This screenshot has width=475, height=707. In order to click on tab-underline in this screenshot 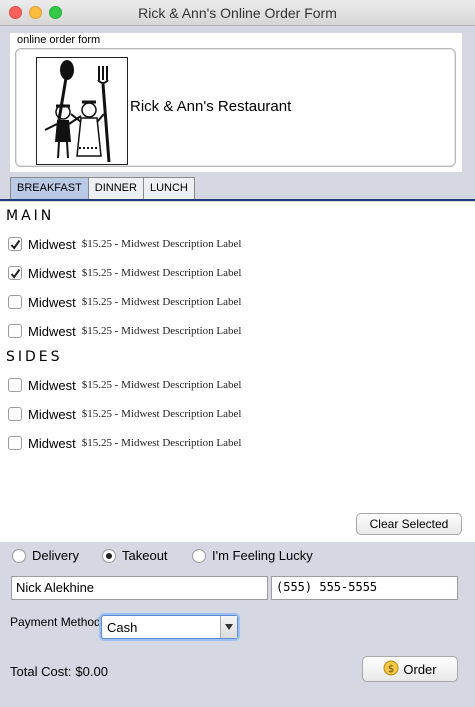, I will do `click(237, 200)`.